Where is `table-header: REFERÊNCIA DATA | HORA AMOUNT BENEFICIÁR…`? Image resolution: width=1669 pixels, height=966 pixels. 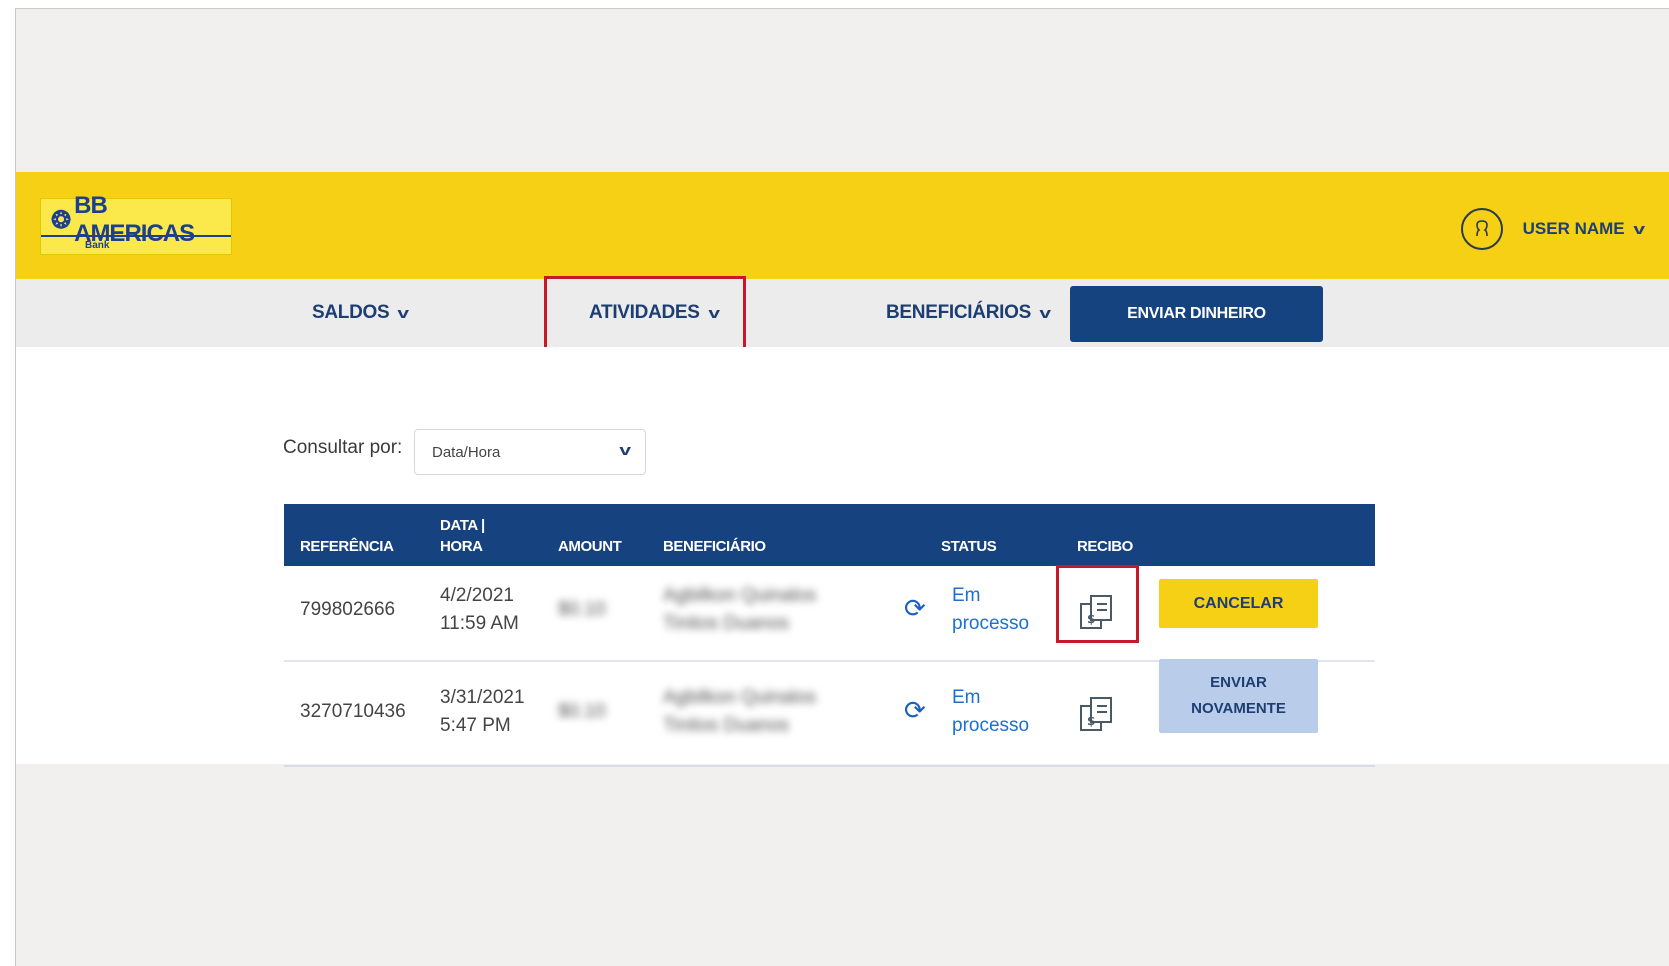
table-header: REFERÊNCIA DATA | HORA AMOUNT BENEFICIÁR… is located at coordinates (829, 535).